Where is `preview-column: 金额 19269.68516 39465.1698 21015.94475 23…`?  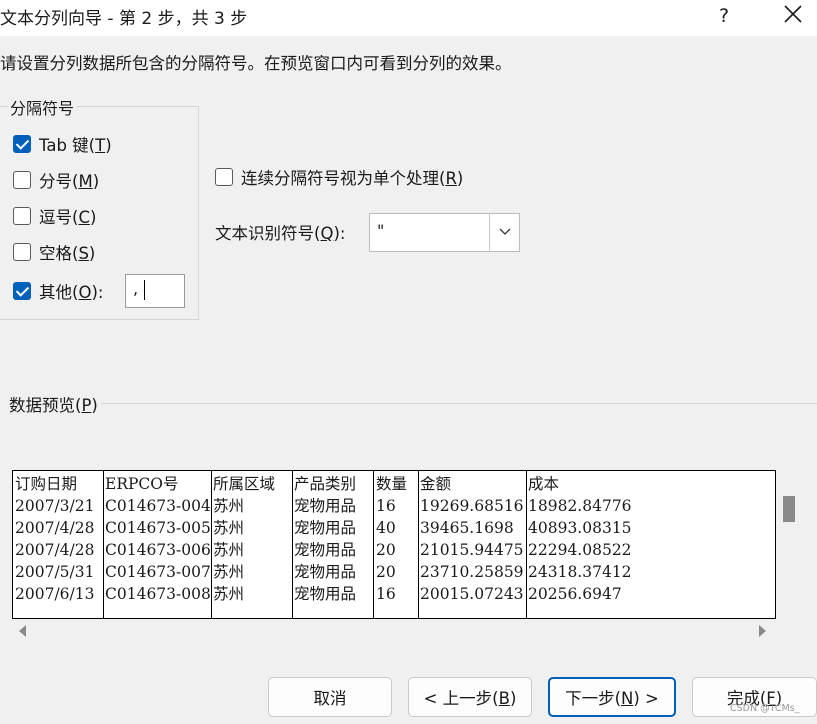 preview-column: 金额 19269.68516 39465.1698 21015.94475 23… is located at coordinates (472, 544).